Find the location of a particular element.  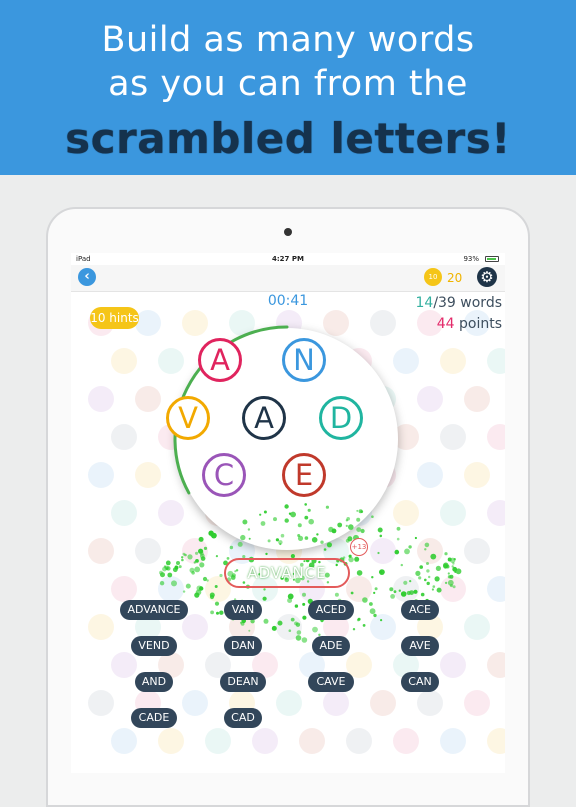

letter-tile: N is located at coordinates (304, 360).